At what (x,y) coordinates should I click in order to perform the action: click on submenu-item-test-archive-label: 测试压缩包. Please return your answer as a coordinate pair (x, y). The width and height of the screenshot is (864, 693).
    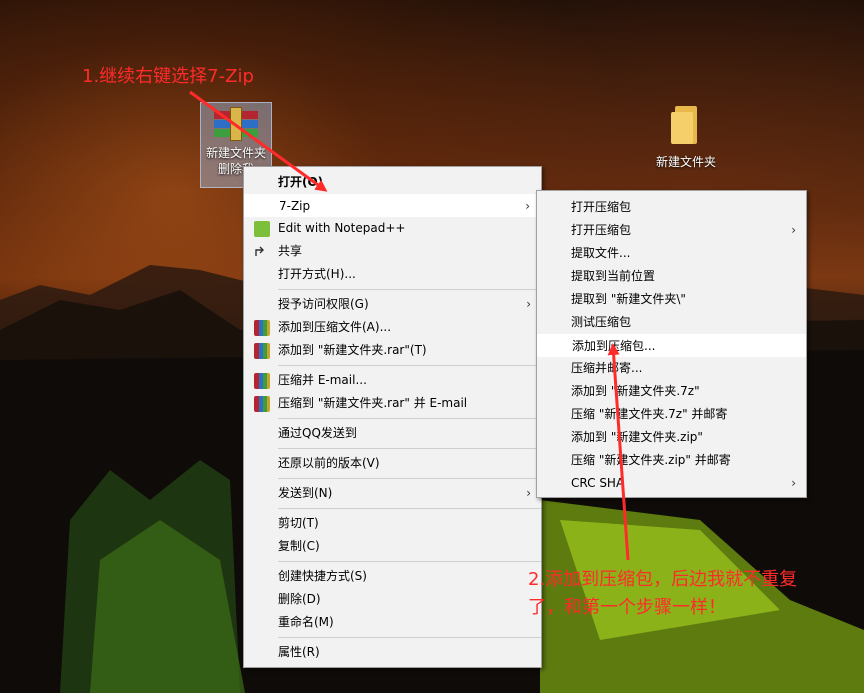
    Looking at the image, I should click on (601, 322).